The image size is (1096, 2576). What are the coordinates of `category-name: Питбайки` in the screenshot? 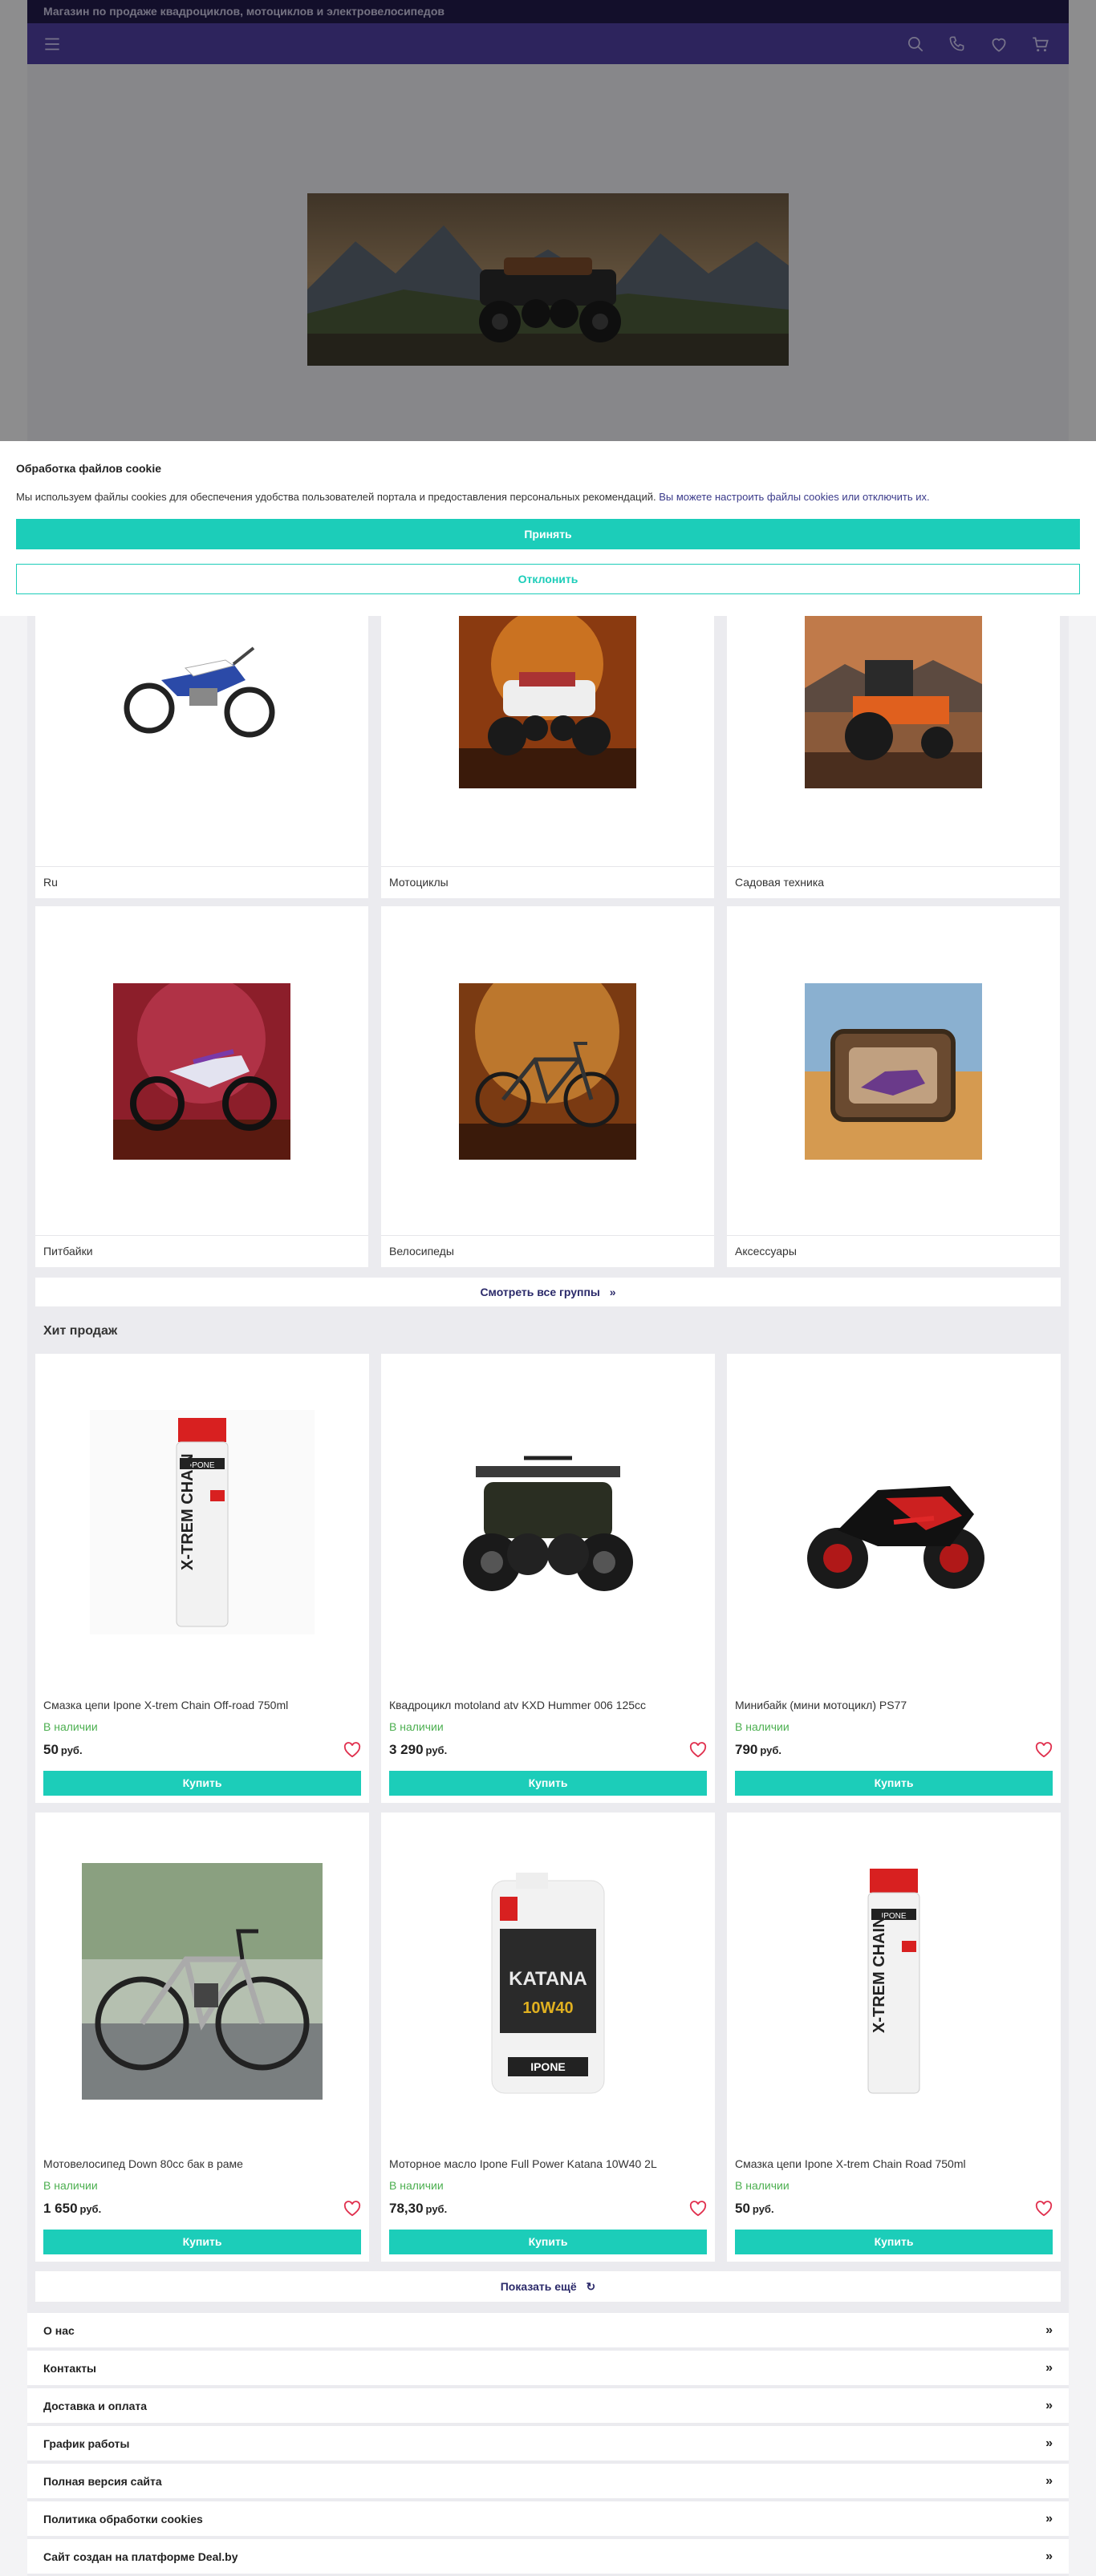 It's located at (202, 1251).